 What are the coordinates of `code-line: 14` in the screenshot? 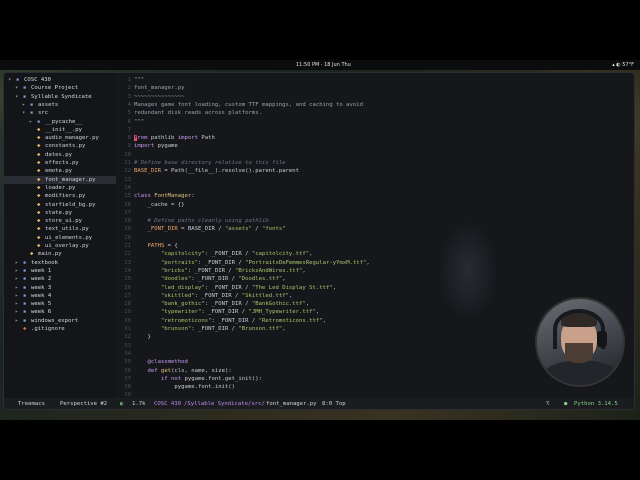 It's located at (375, 188).